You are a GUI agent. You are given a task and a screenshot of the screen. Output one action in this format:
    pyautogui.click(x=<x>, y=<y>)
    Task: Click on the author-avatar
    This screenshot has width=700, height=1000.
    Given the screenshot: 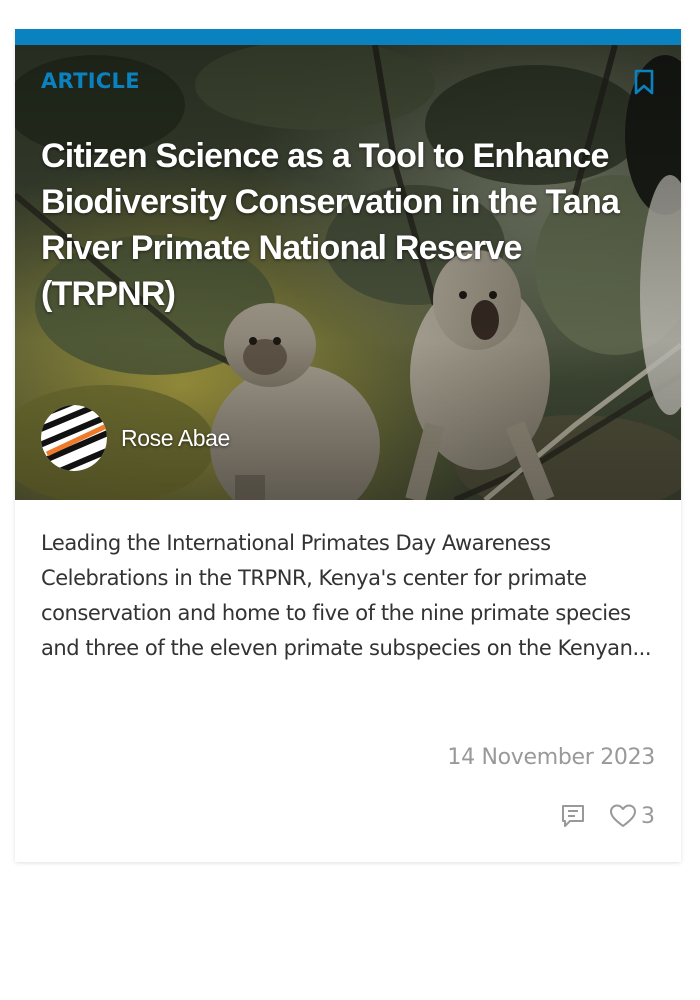 What is the action you would take?
    pyautogui.click(x=74, y=438)
    